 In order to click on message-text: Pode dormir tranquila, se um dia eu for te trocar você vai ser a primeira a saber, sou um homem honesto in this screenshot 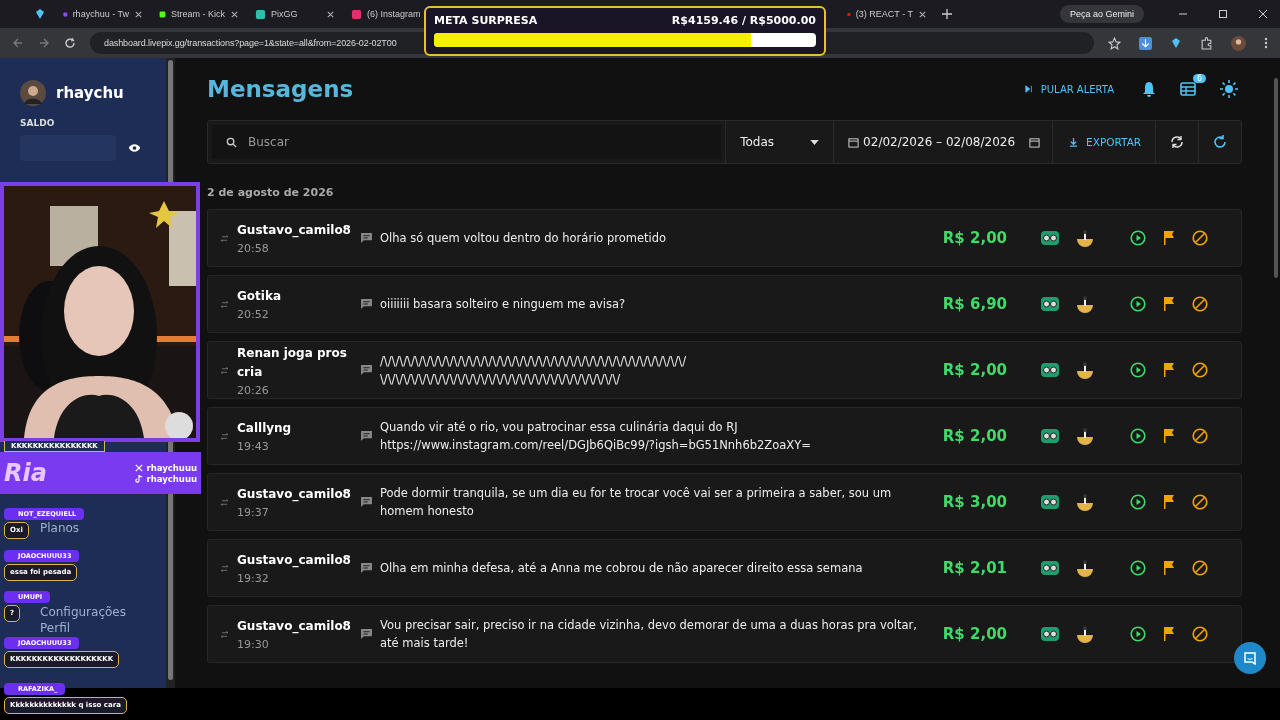, I will do `click(636, 502)`.